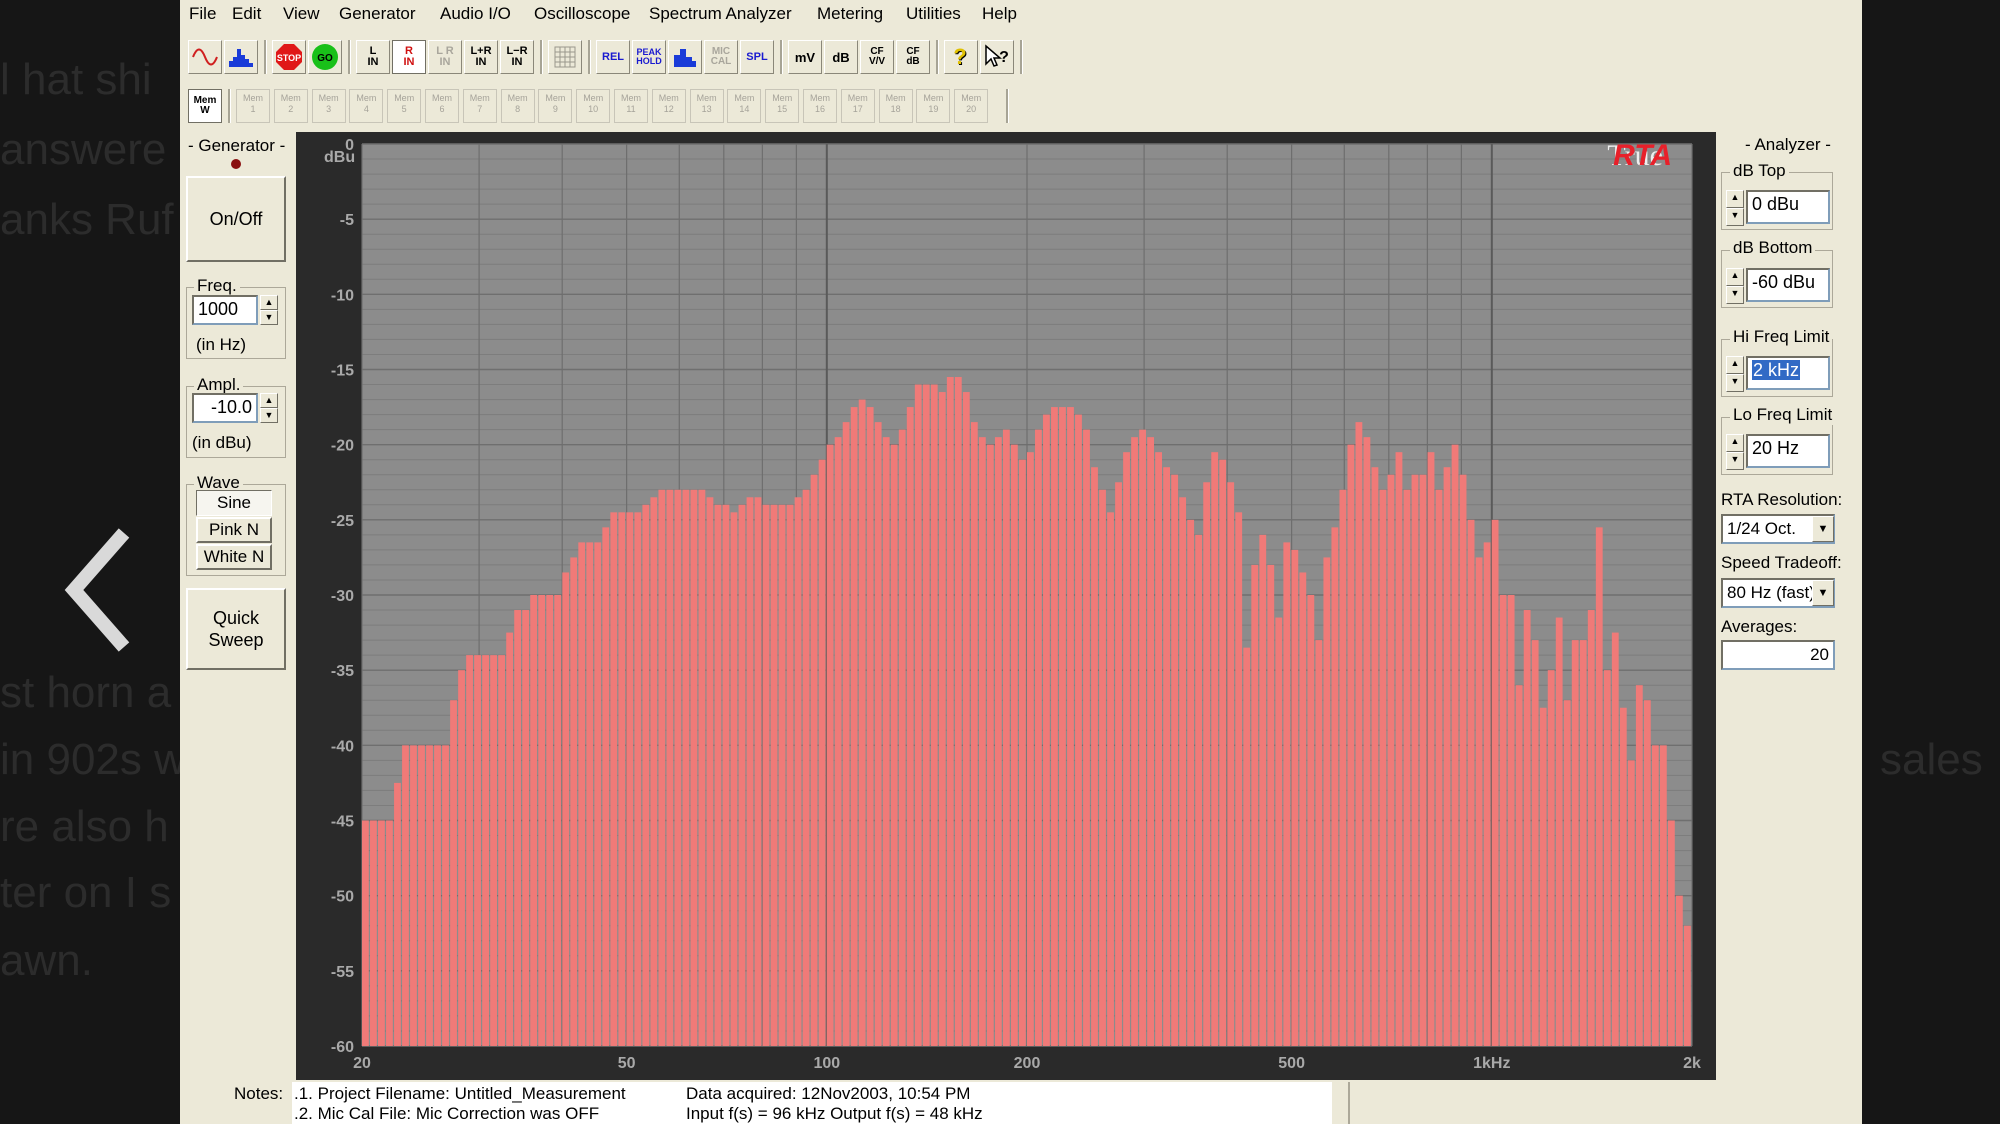 This screenshot has height=1124, width=2000. What do you see at coordinates (241, 57) in the screenshot?
I see `spectrum-mode-button` at bounding box center [241, 57].